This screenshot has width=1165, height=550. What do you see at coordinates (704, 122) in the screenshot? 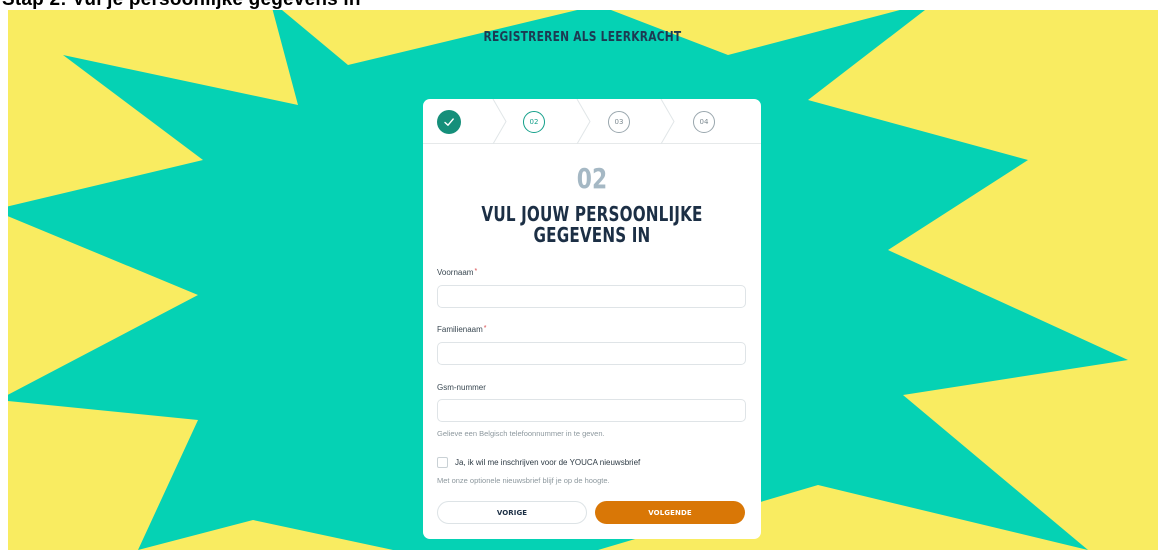
I see `step-4: 04` at bounding box center [704, 122].